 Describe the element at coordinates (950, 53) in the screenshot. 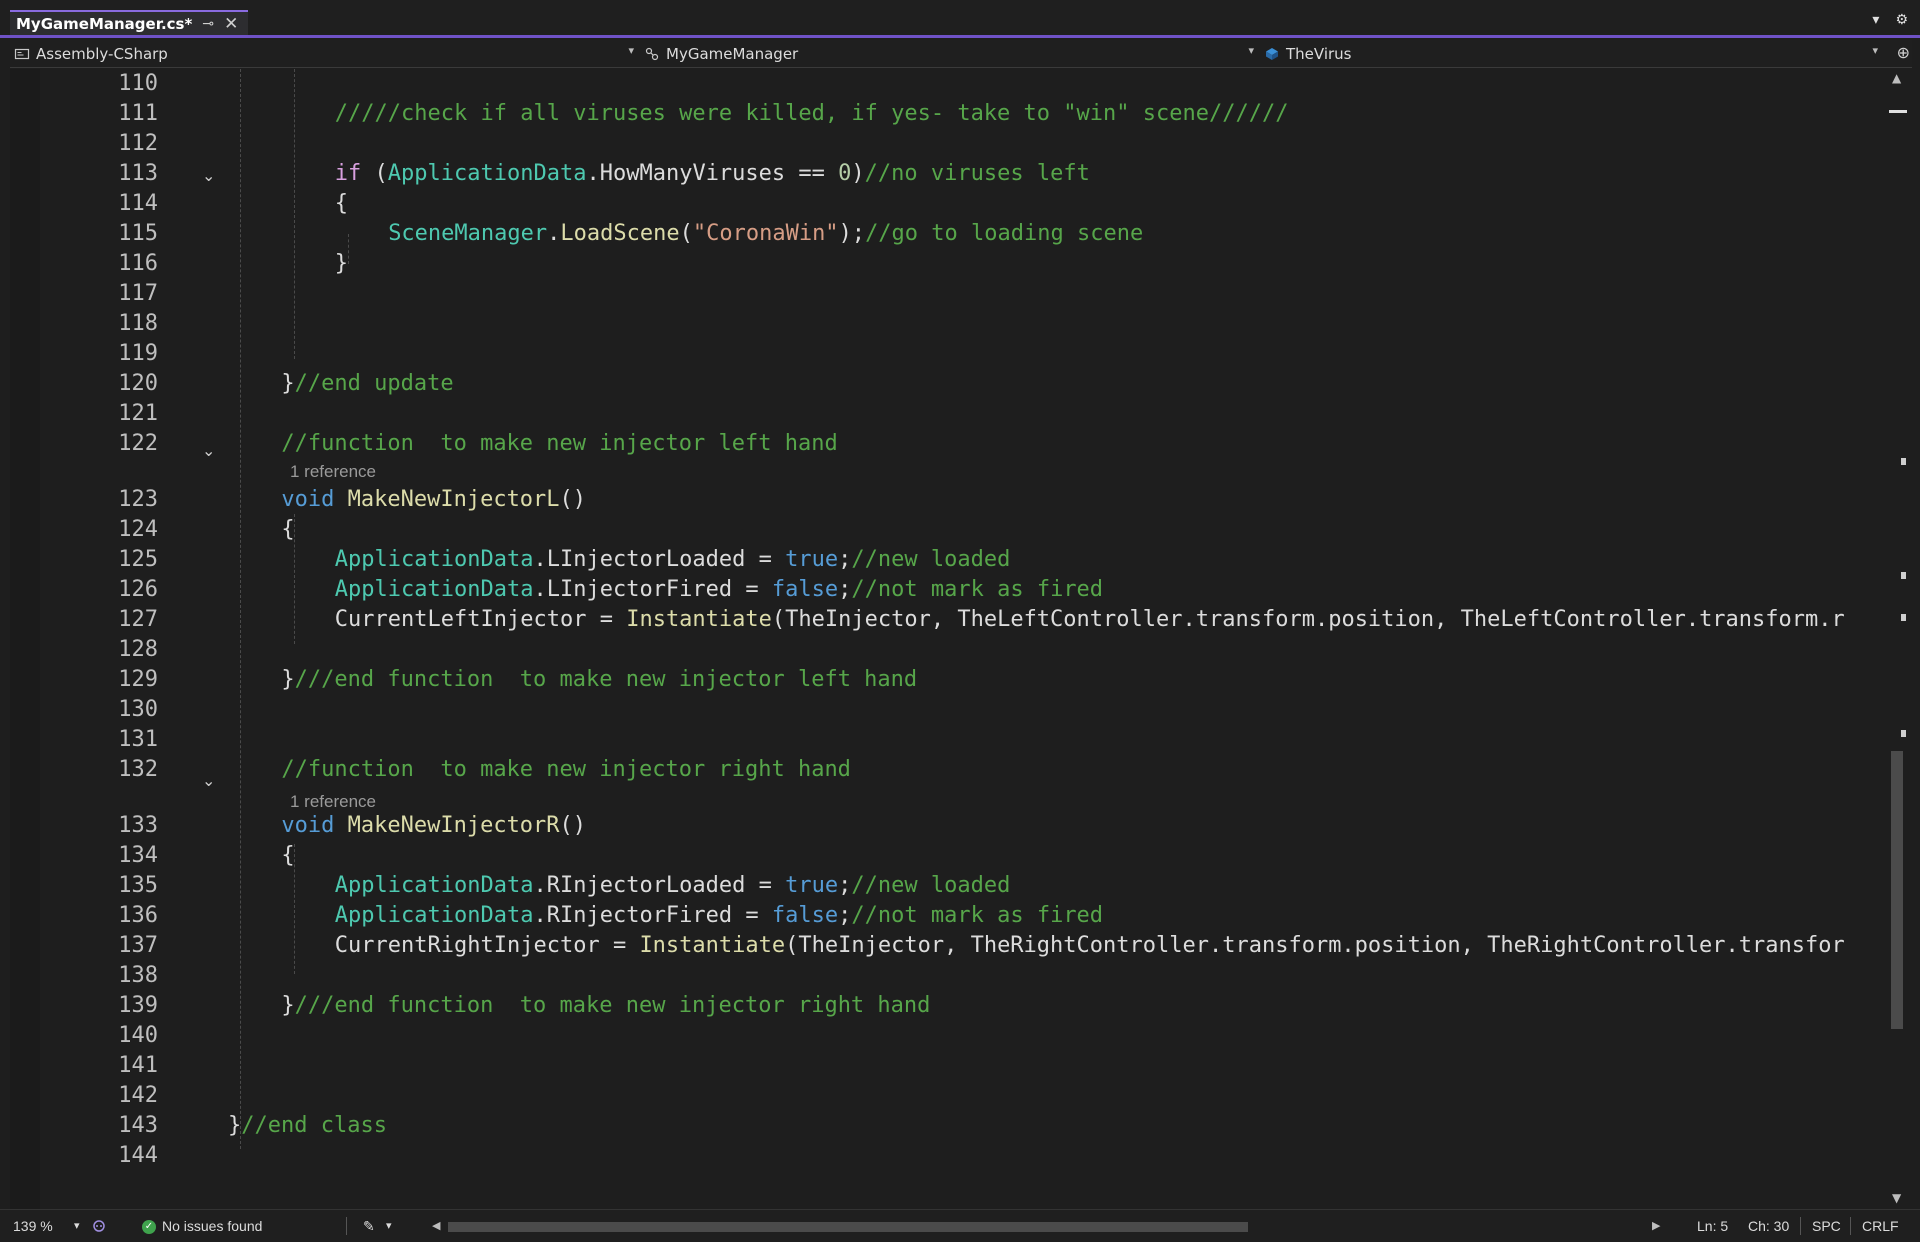

I see `type-dropdown: MyGameManager ▾` at that location.